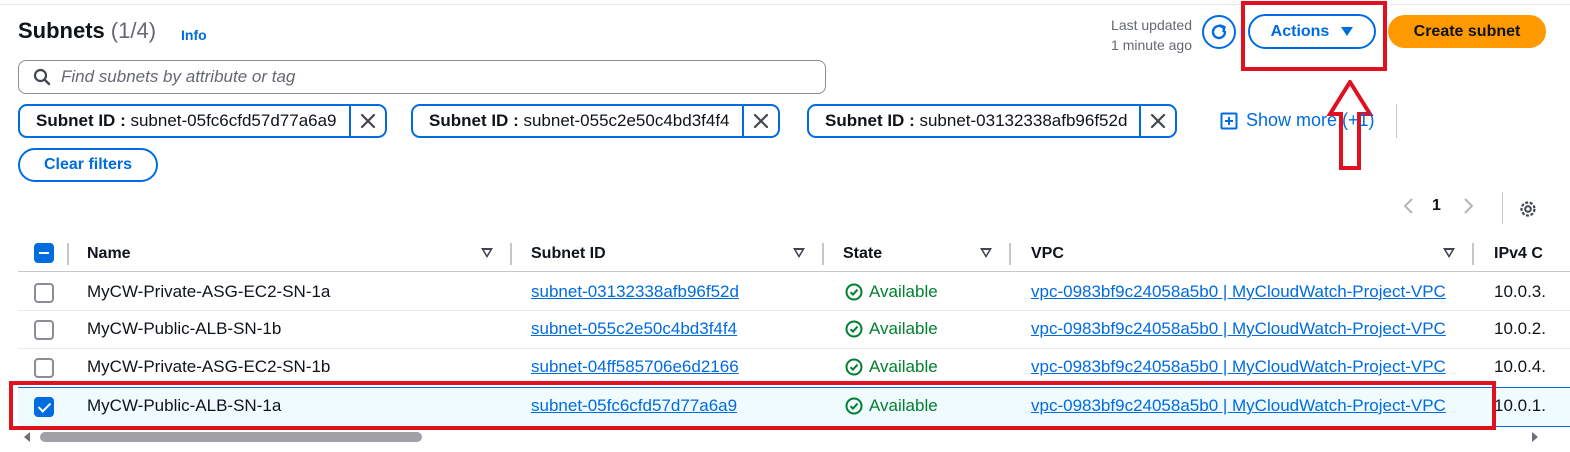 The image size is (1570, 452). Describe the element at coordinates (422, 77) in the screenshot. I see `search-input: Find subnets by attribute or tag` at that location.